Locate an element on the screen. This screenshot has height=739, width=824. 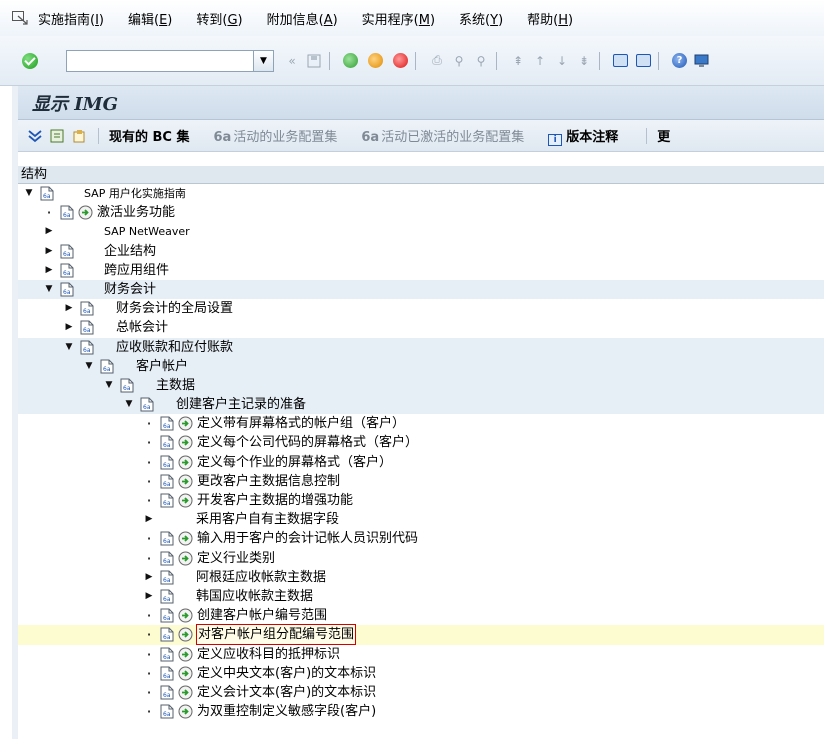
tree-node: ▶ 6a 财务会计的全局设置 is located at coordinates (421, 308).